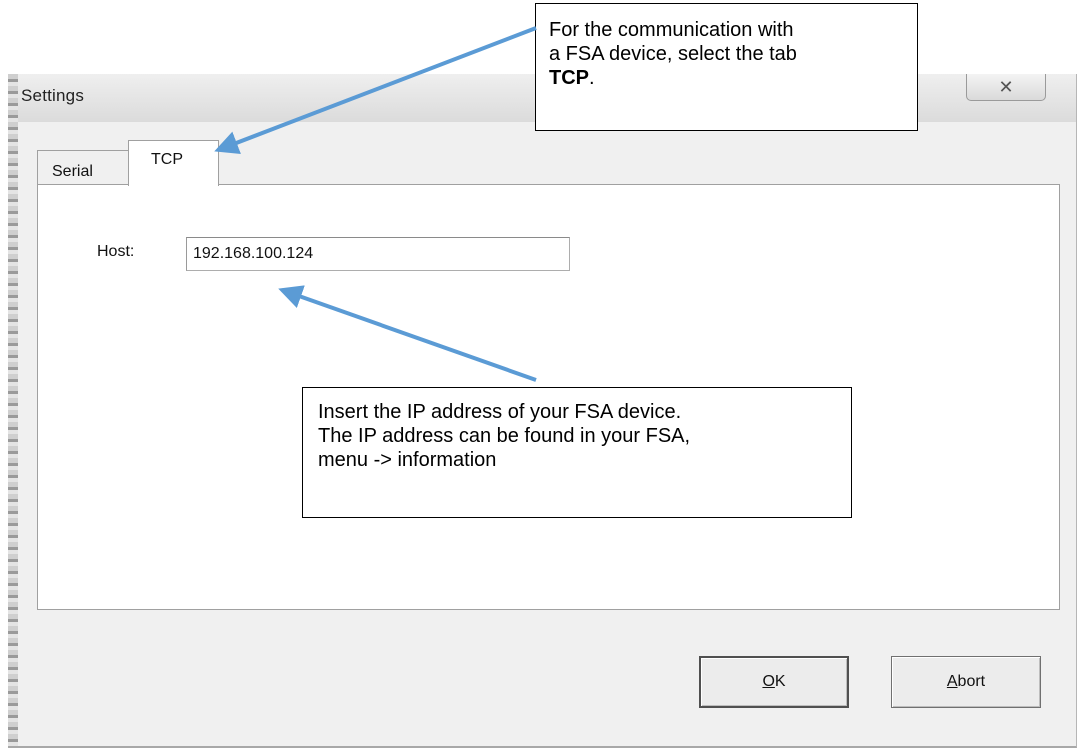  What do you see at coordinates (569, 78) in the screenshot?
I see `tcp-callout-bold: TCP` at bounding box center [569, 78].